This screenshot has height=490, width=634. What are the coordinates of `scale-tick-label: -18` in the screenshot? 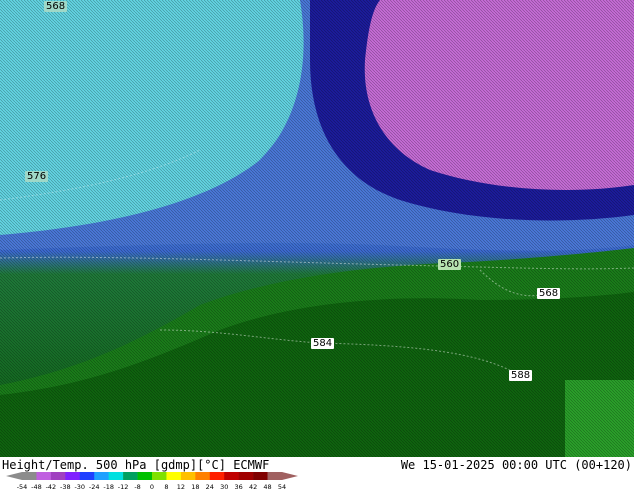 It's located at (108, 486).